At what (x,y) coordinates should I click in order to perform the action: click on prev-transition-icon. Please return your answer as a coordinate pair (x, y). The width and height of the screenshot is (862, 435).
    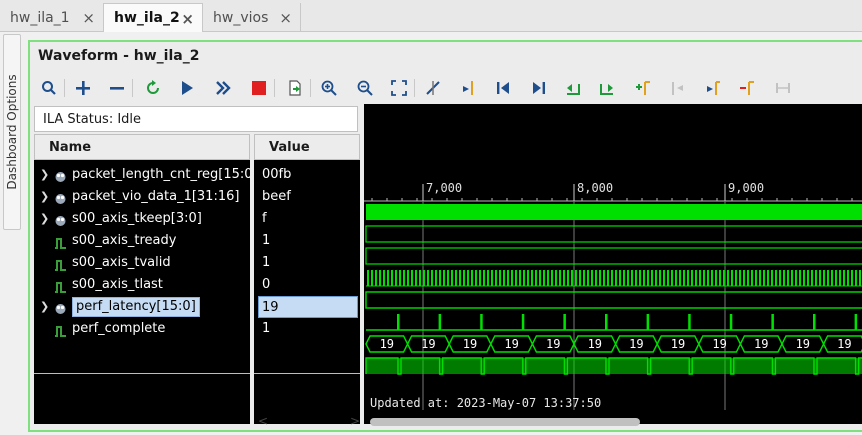
    Looking at the image, I should click on (573, 88).